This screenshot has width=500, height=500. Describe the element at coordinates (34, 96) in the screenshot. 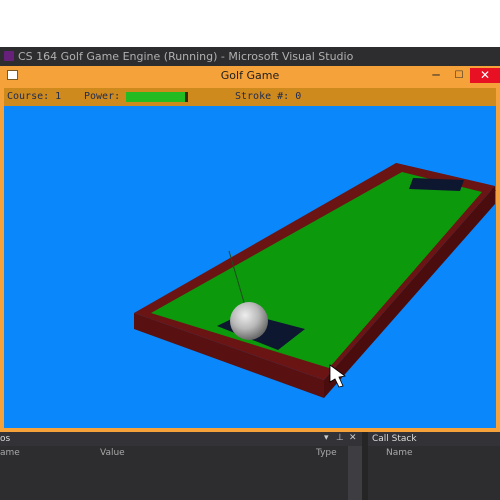

I see `course-label: Course: 1` at that location.